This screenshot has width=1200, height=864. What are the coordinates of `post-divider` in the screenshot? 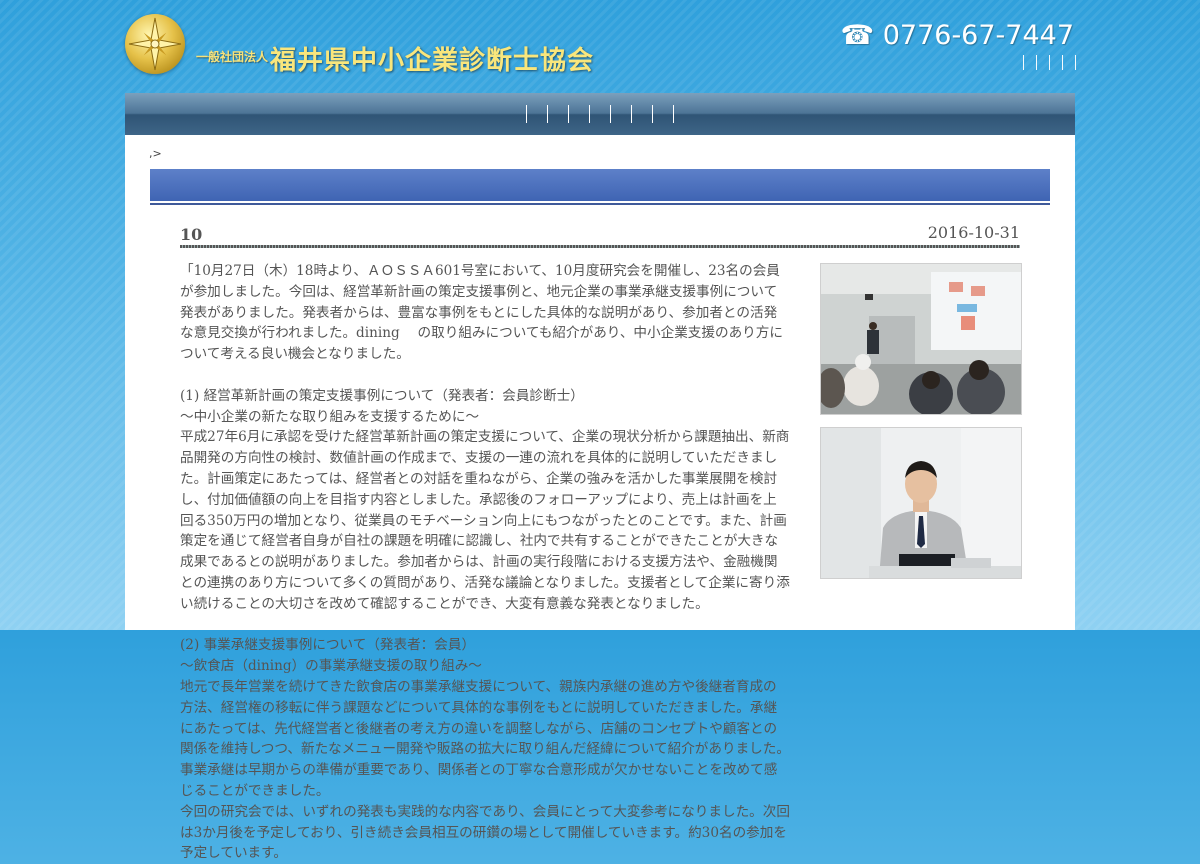 It's located at (600, 246).